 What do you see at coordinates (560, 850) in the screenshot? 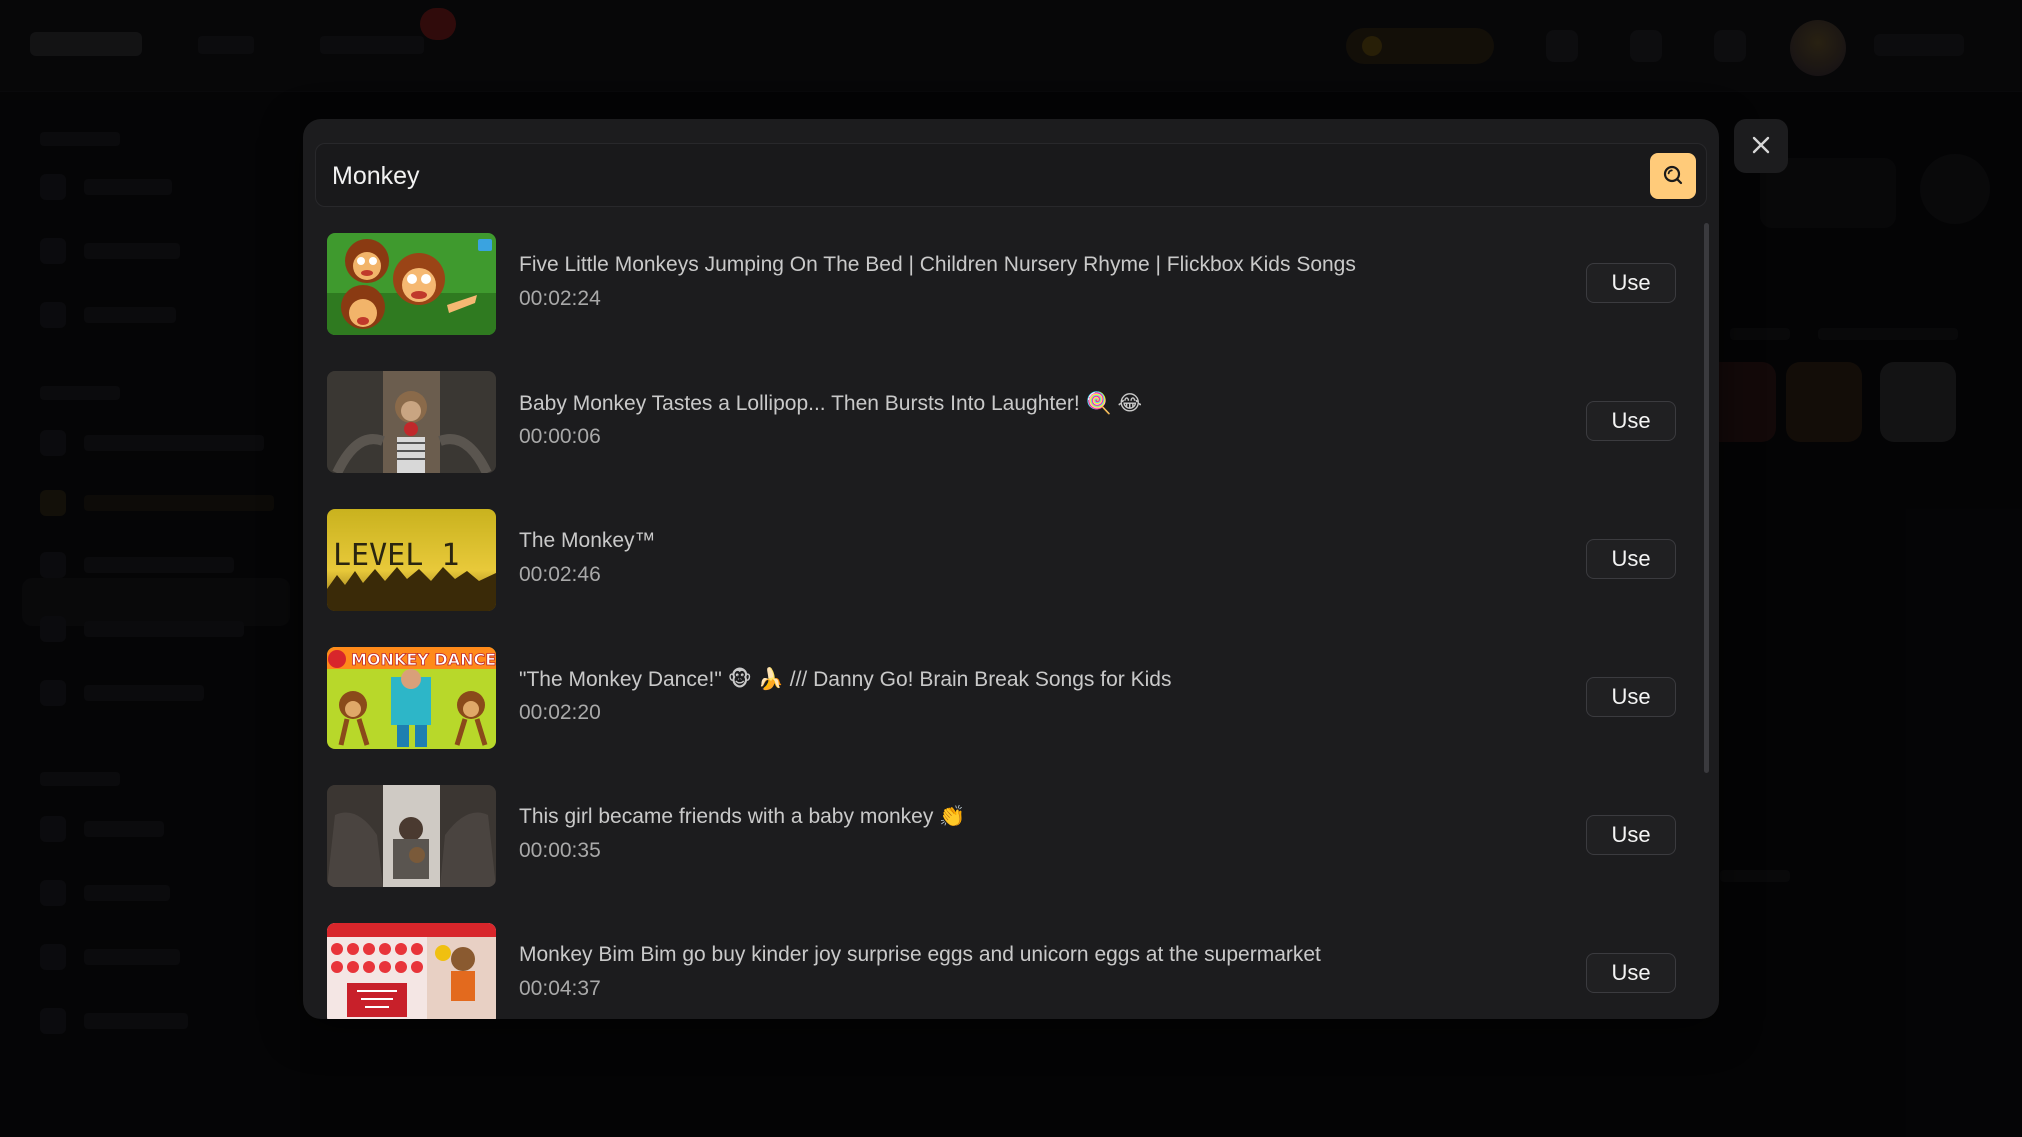
I see `video-duration: 00:00:35` at bounding box center [560, 850].